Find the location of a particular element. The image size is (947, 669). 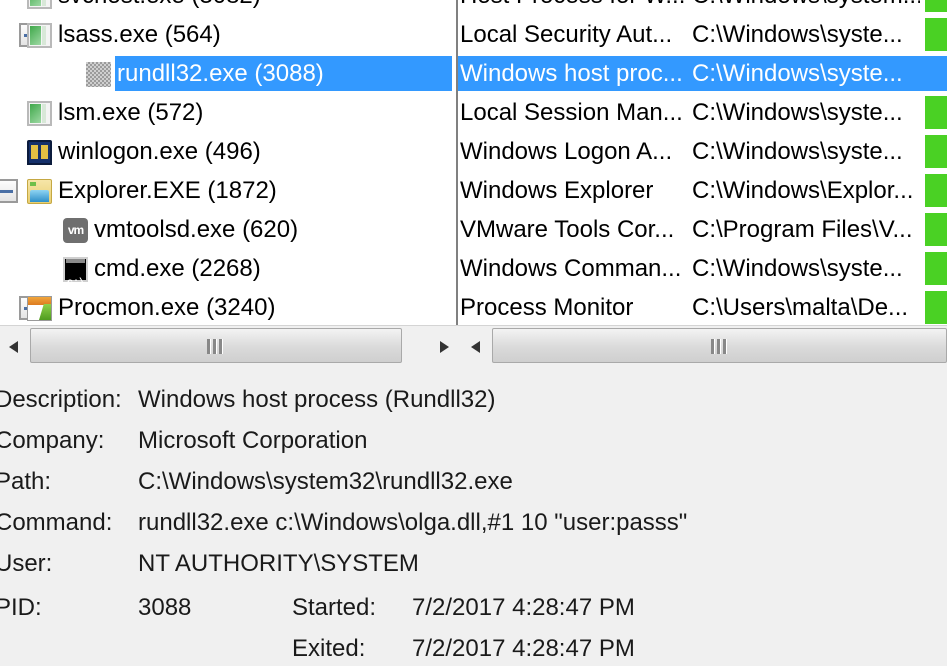

process-name-cell: vm vmtoolsd.exe (620) is located at coordinates (226, 229).